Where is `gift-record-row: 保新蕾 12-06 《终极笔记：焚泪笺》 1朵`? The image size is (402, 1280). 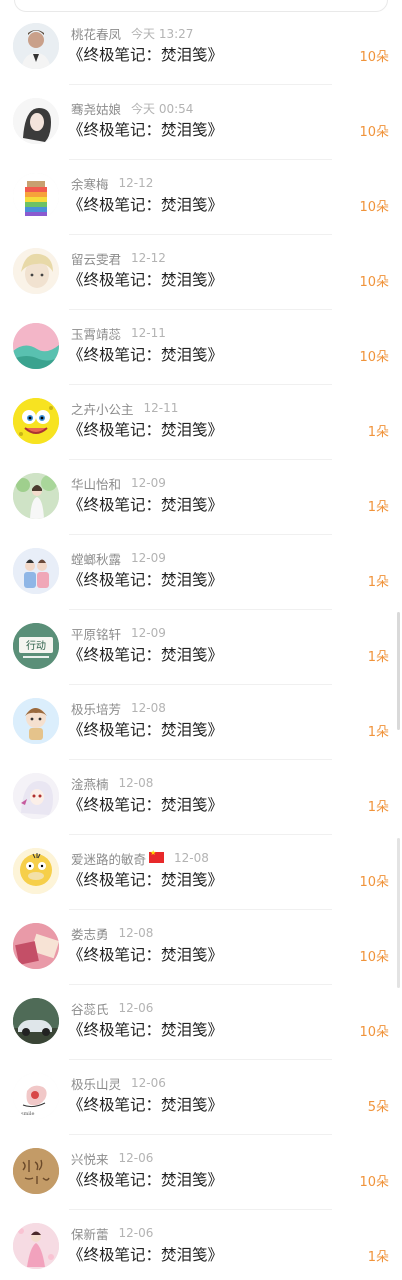 gift-record-row: 保新蕾 12-06 《终极笔记：焚泪笺》 1朵 is located at coordinates (201, 1245).